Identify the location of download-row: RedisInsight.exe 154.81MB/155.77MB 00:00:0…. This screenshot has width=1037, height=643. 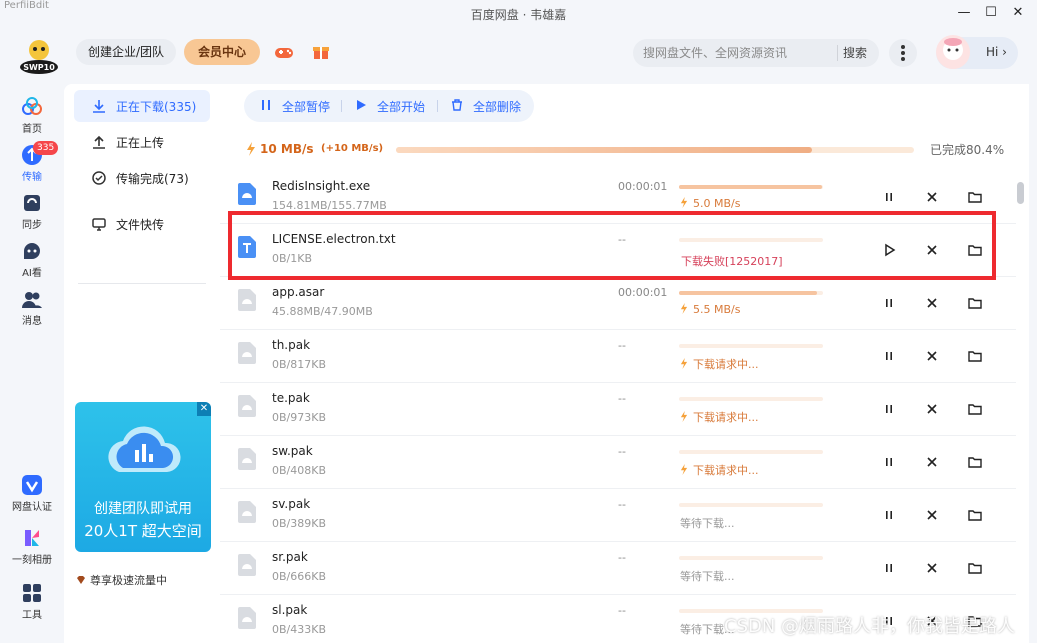
(618, 197).